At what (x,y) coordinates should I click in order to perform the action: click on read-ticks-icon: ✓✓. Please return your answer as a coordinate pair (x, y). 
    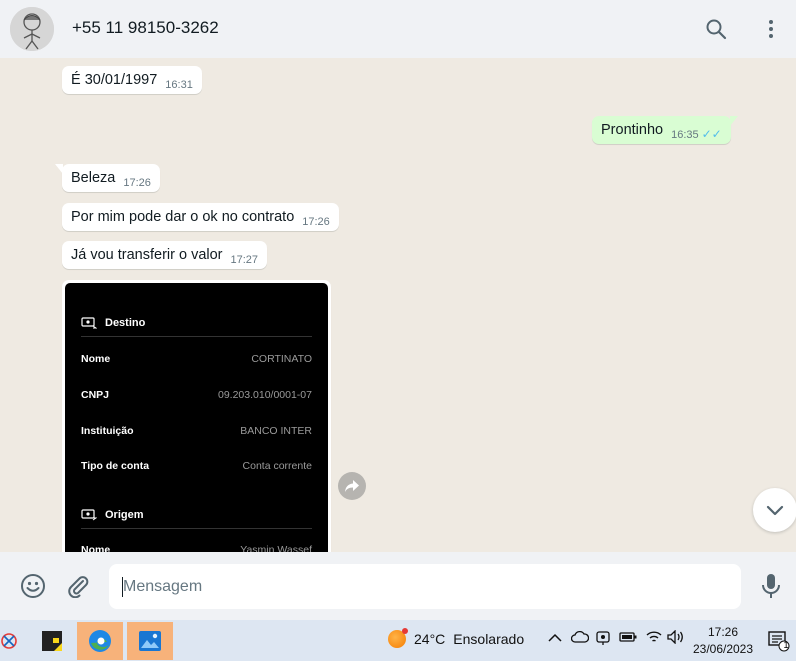
    Looking at the image, I should click on (711, 134).